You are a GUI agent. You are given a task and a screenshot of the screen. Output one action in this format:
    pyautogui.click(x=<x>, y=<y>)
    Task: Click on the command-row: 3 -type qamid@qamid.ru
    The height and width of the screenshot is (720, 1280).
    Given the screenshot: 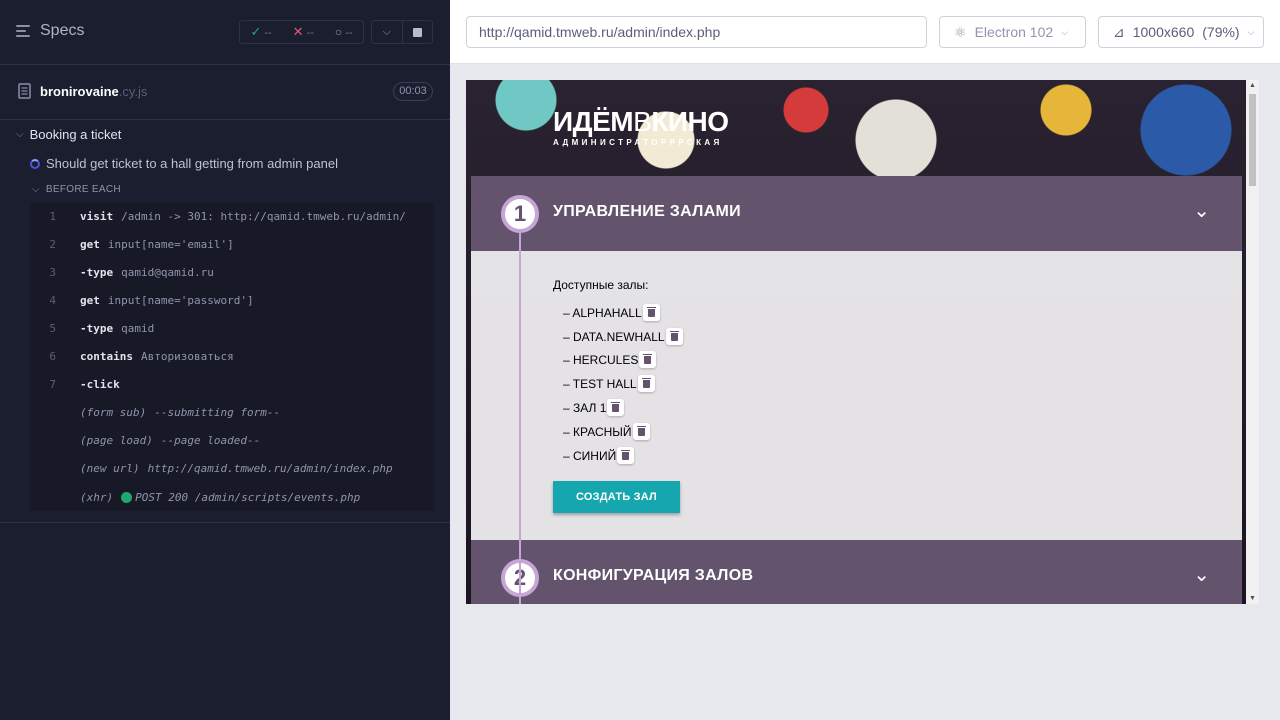 What is the action you would take?
    pyautogui.click(x=232, y=272)
    